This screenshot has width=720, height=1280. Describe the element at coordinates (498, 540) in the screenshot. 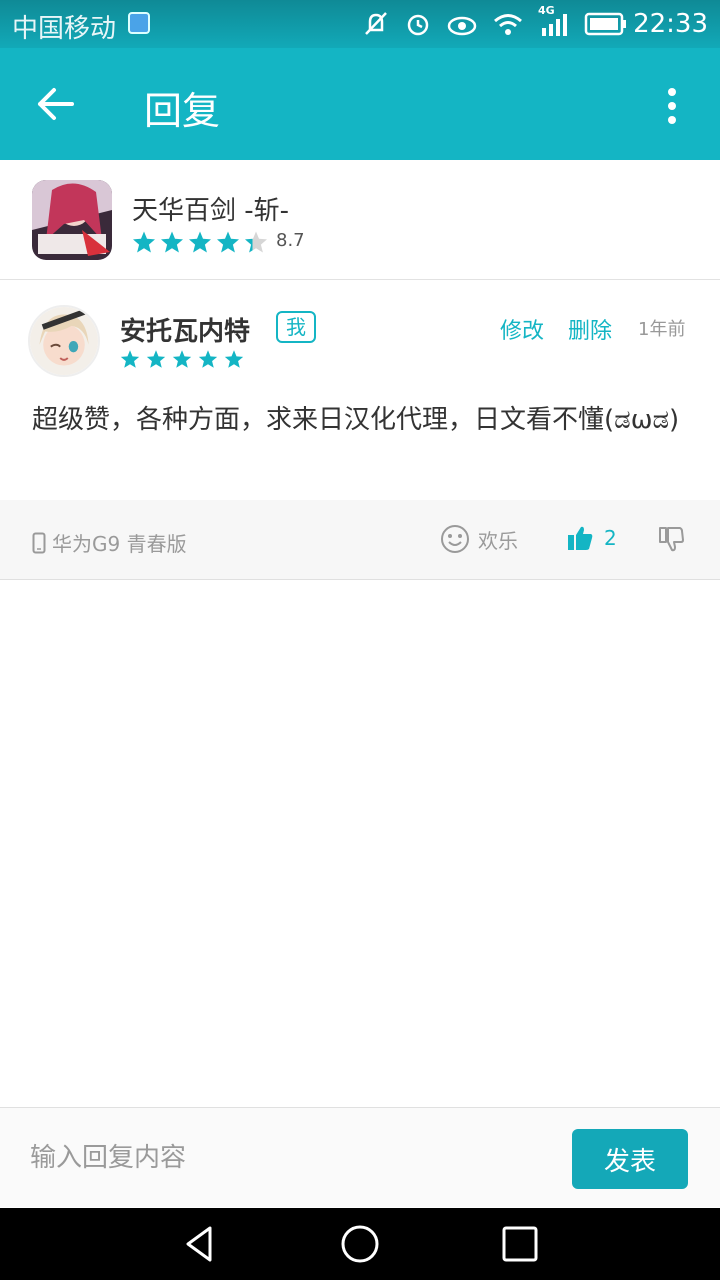

I see `mood-label: 欢乐` at that location.